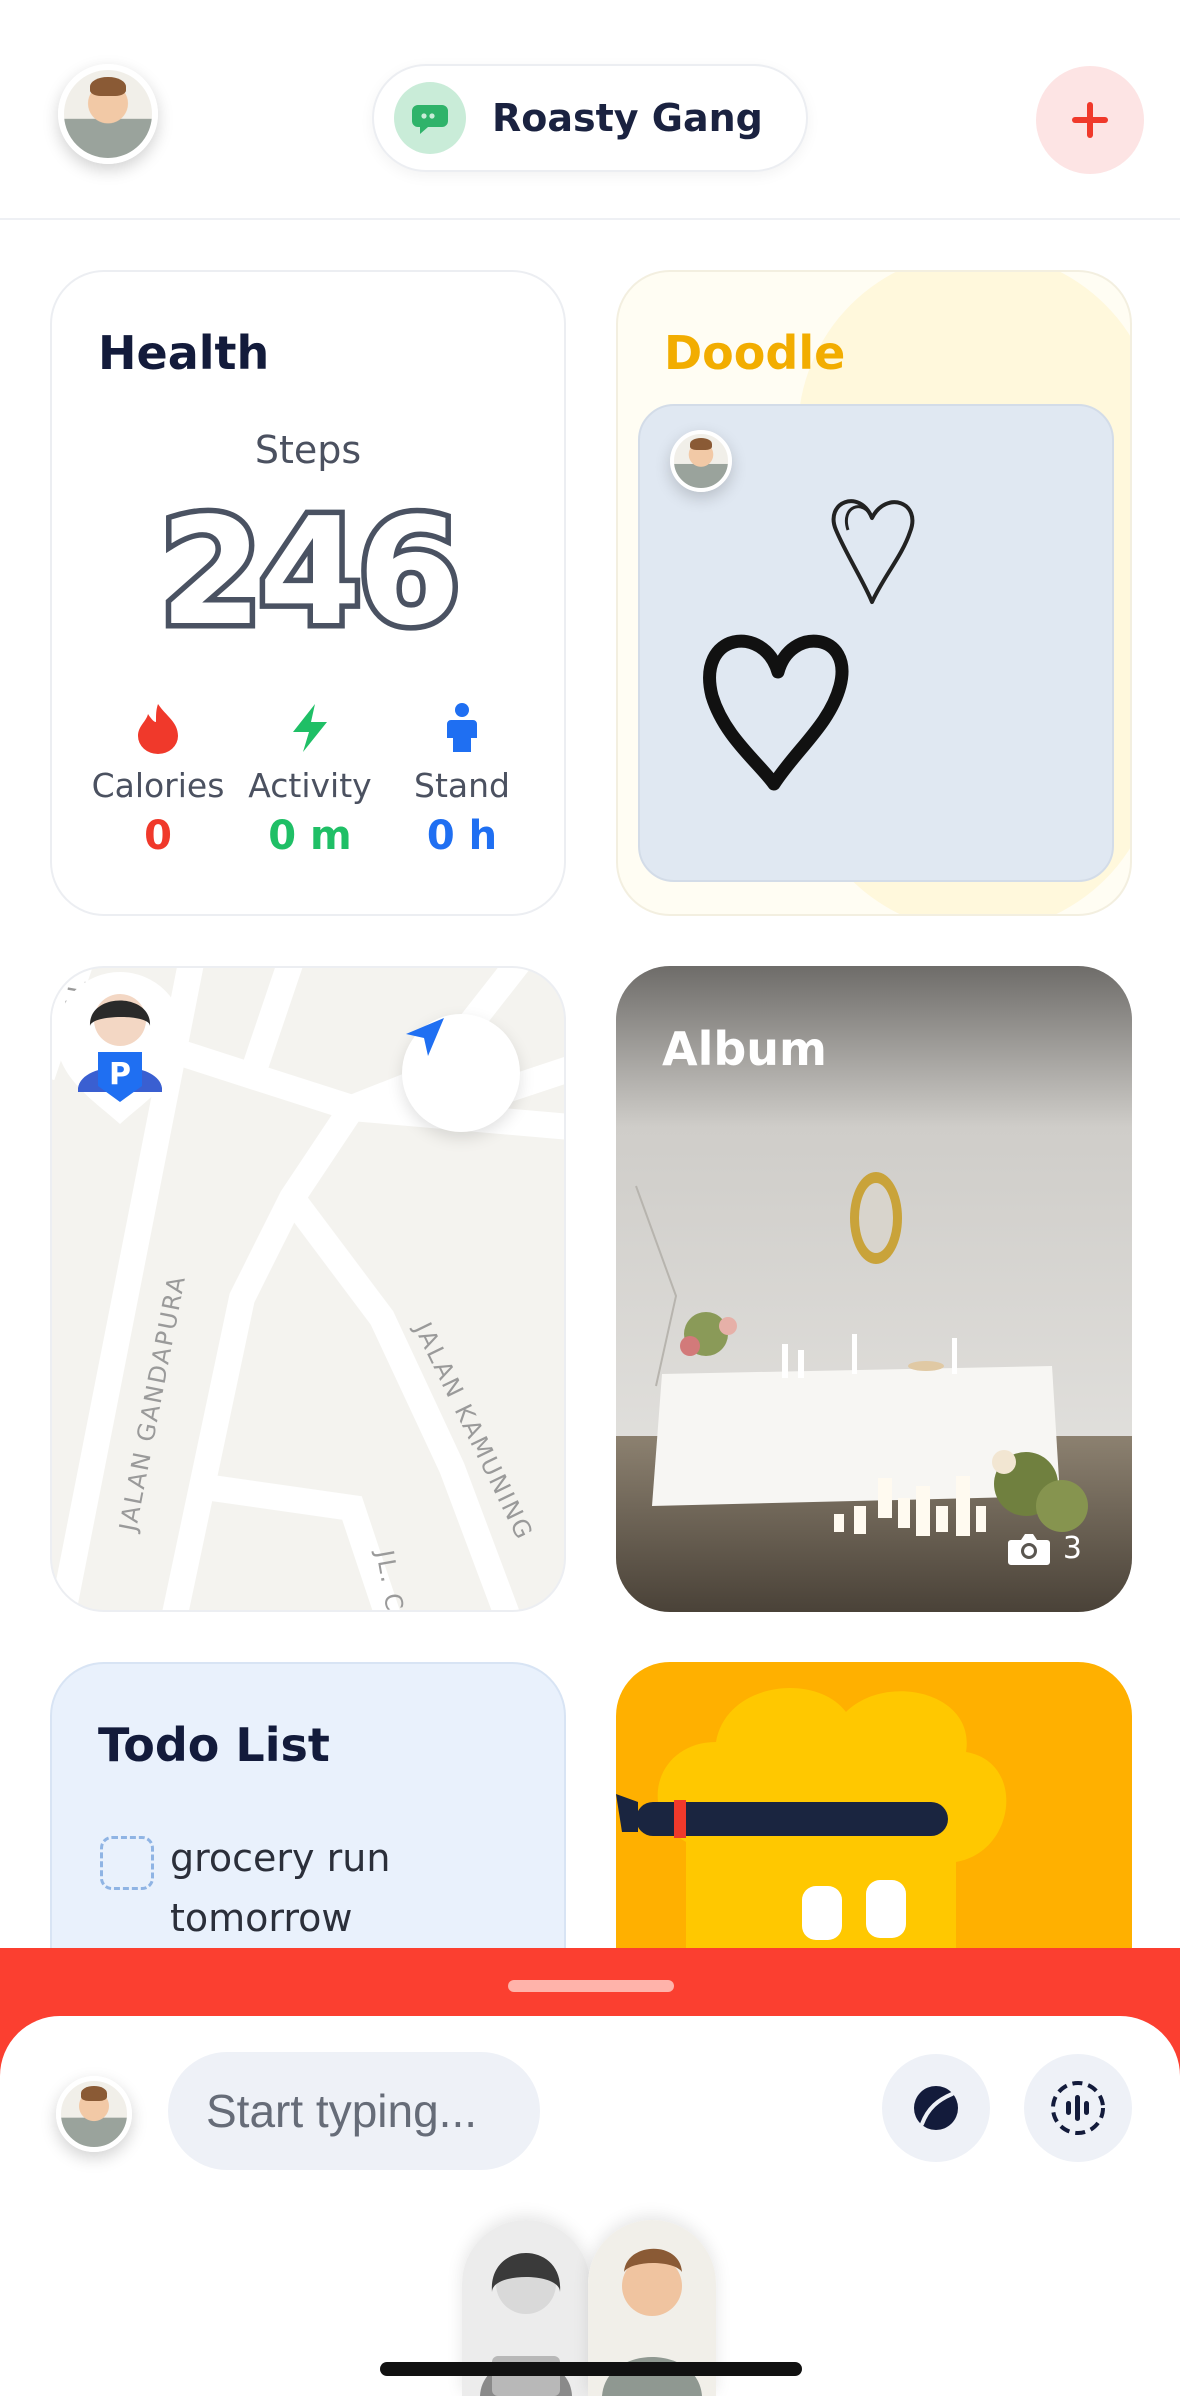 The width and height of the screenshot is (1180, 2396). Describe the element at coordinates (310, 836) in the screenshot. I see `metric-value: 0 m` at that location.